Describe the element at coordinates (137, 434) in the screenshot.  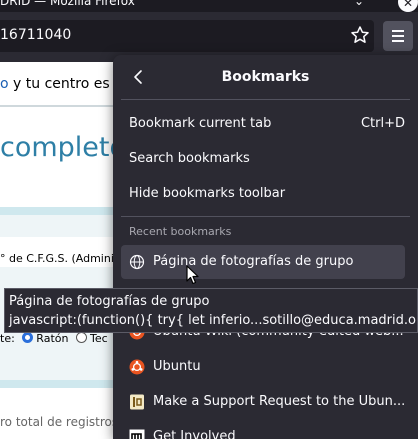
I see `m-icon` at that location.